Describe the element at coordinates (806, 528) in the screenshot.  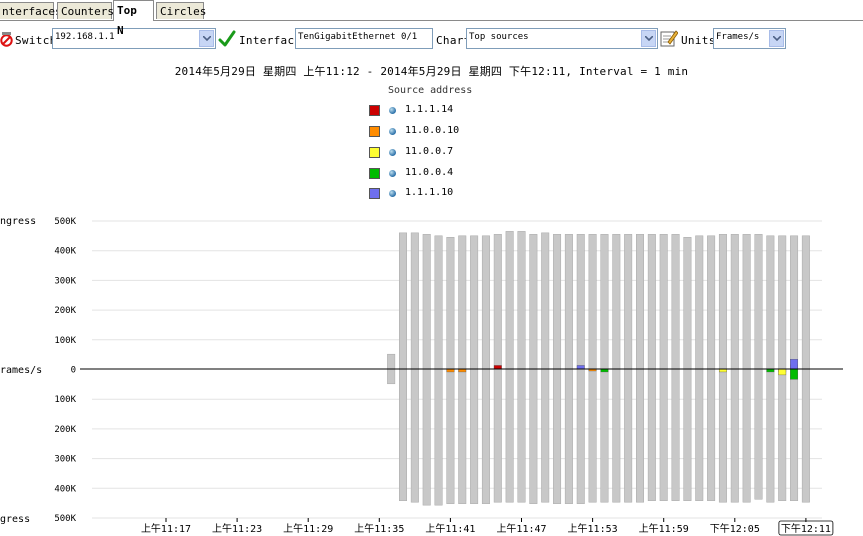
I see `x-tick-label: 下午12:11` at that location.